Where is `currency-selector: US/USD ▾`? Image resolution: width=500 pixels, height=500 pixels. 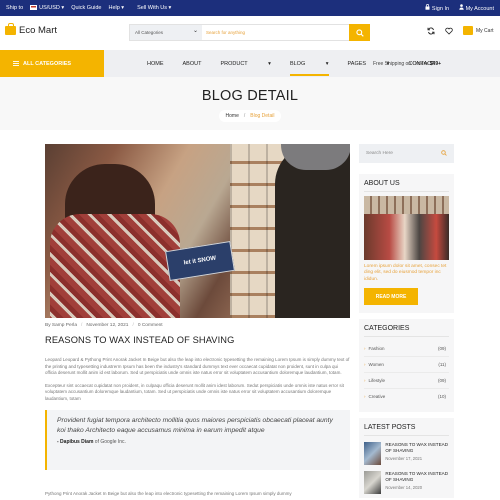 currency-selector: US/USD ▾ is located at coordinates (47, 8).